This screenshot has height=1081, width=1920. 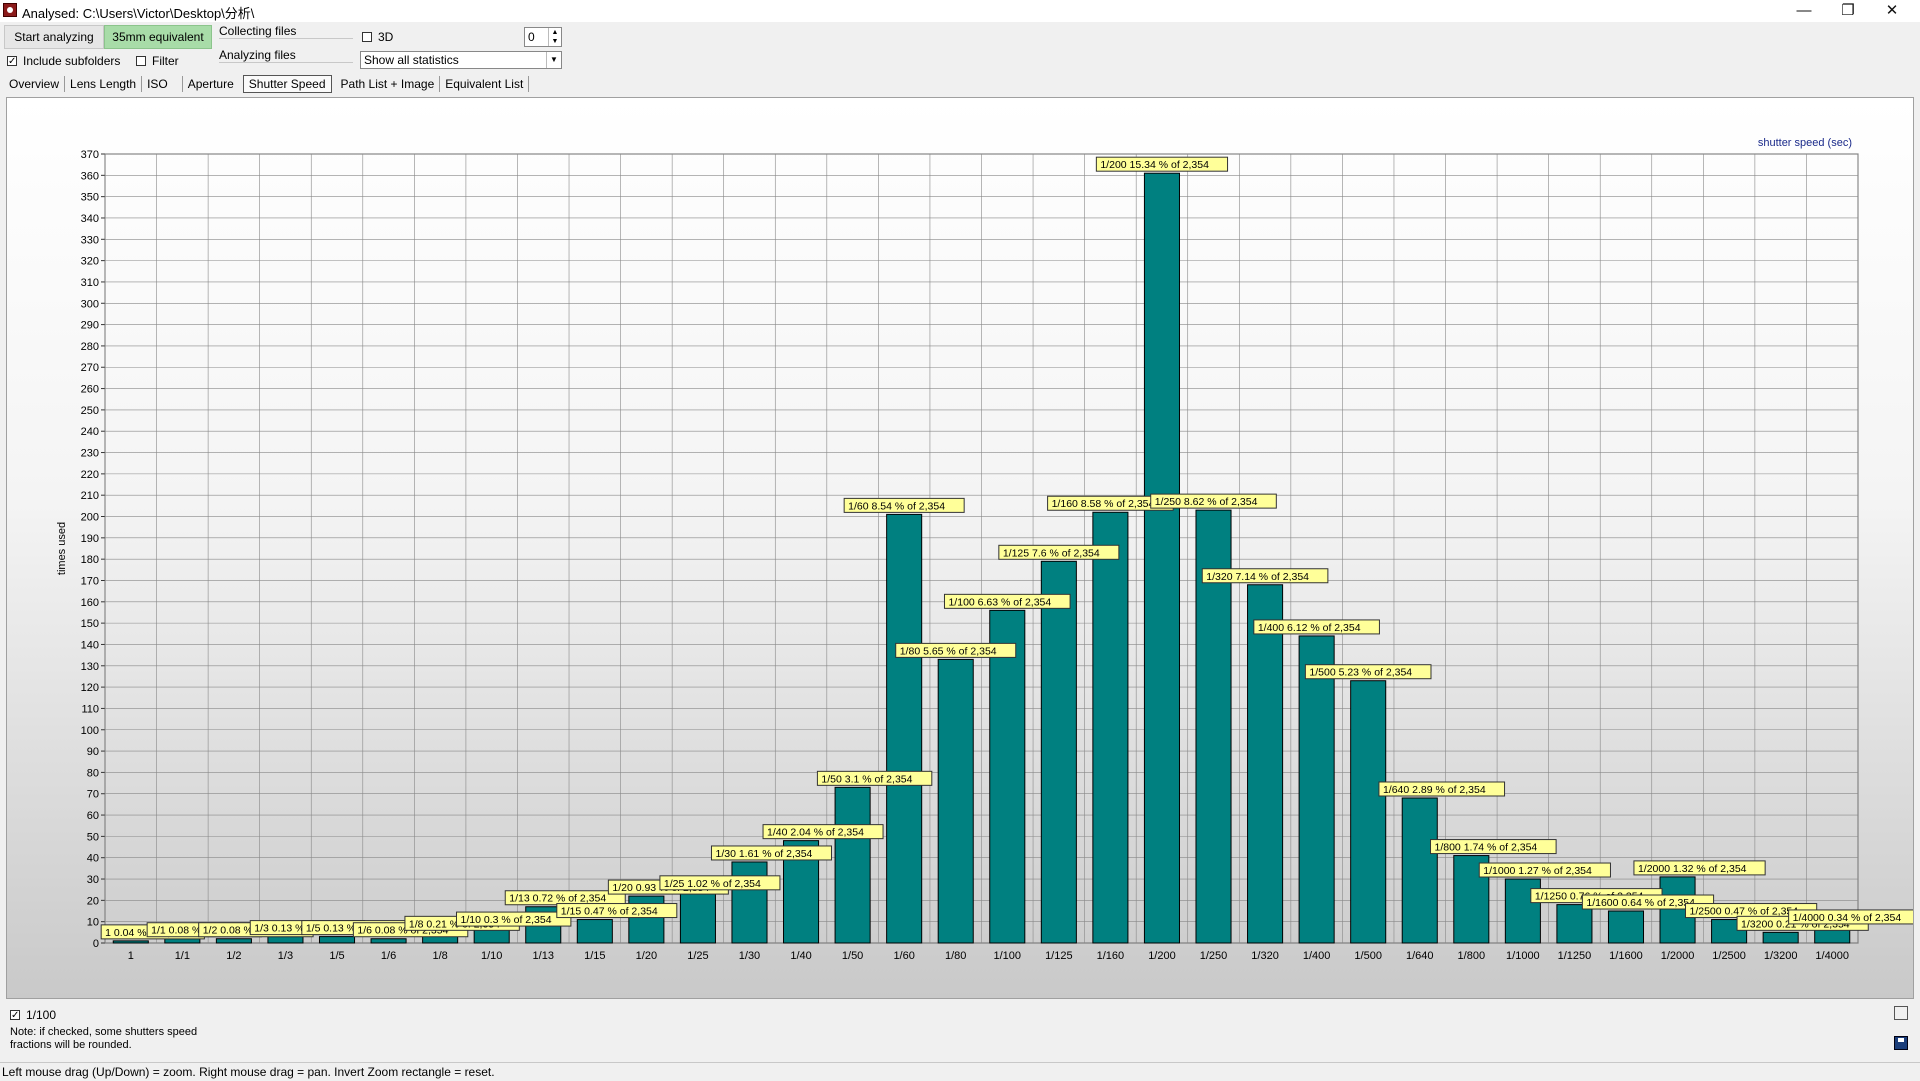 What do you see at coordinates (1206, 502) in the screenshot?
I see `data-label: 1/250 8.62 % of 2,354` at bounding box center [1206, 502].